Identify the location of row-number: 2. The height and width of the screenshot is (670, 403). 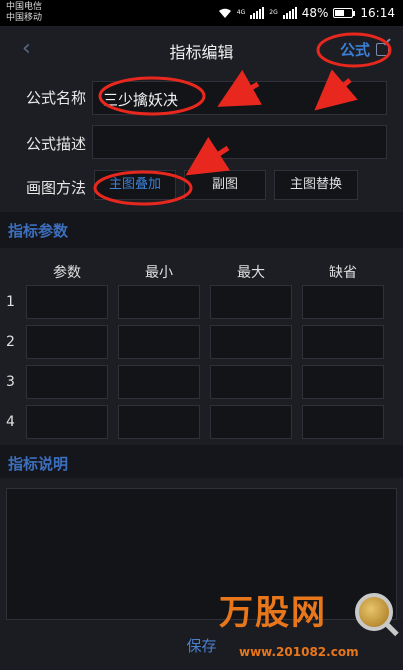
(10, 342).